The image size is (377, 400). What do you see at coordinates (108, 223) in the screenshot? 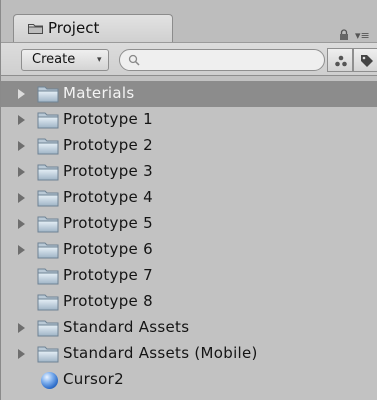
I see `list-item-label: Prototype 5` at bounding box center [108, 223].